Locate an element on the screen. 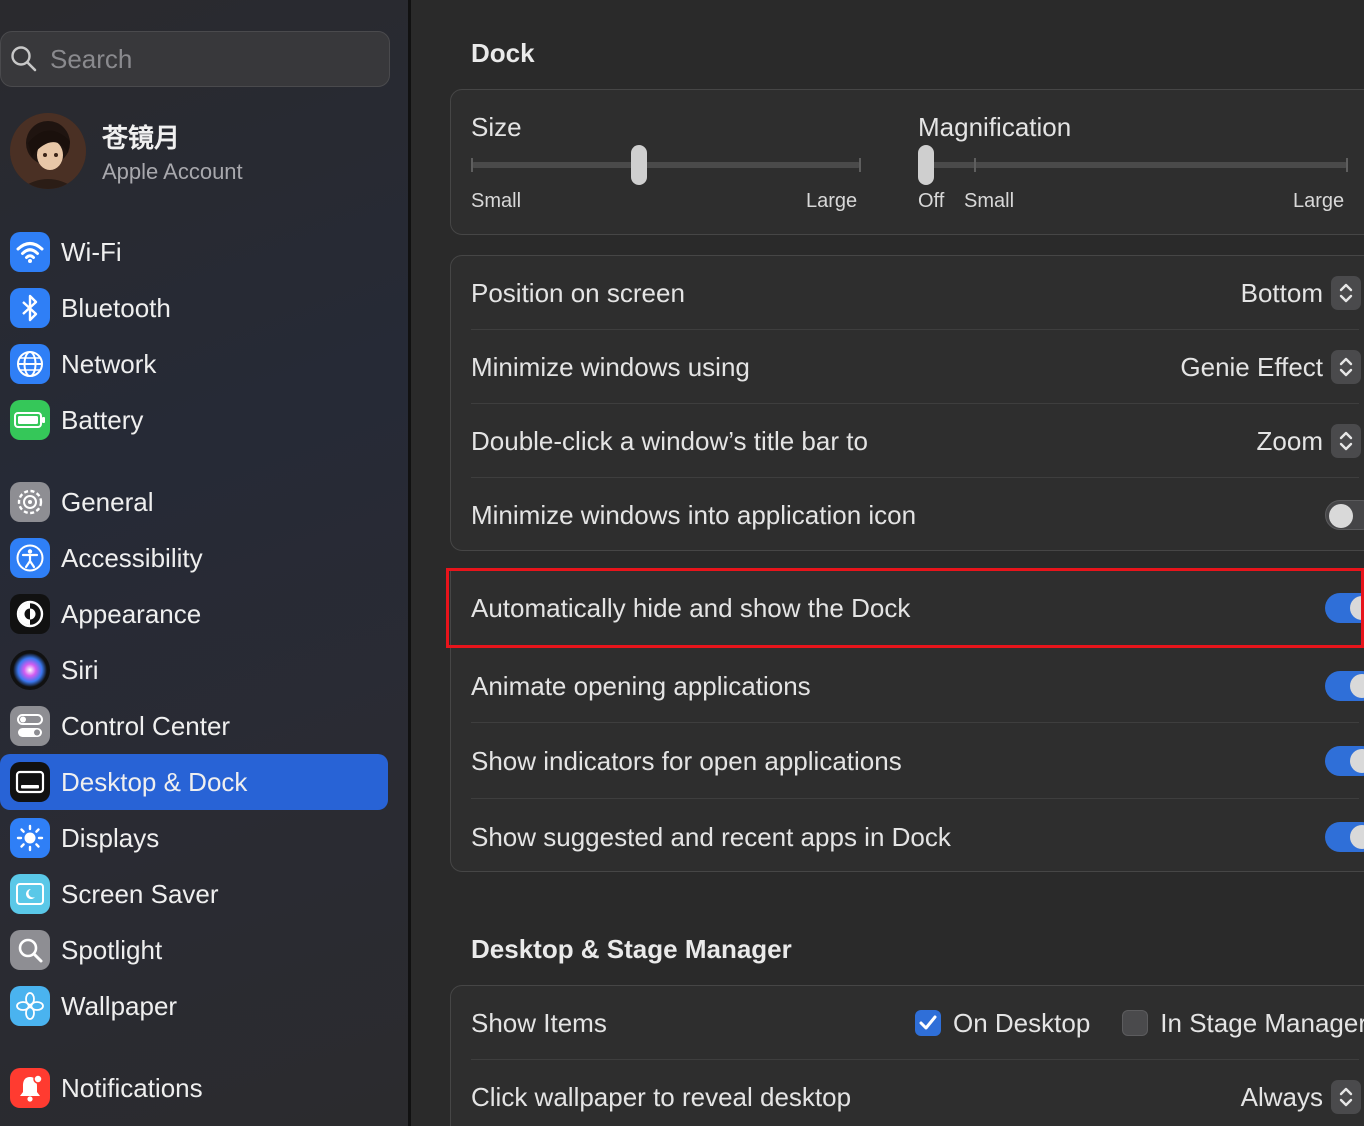 The image size is (1364, 1126). position-row: Position on screen Bottom is located at coordinates (916, 293).